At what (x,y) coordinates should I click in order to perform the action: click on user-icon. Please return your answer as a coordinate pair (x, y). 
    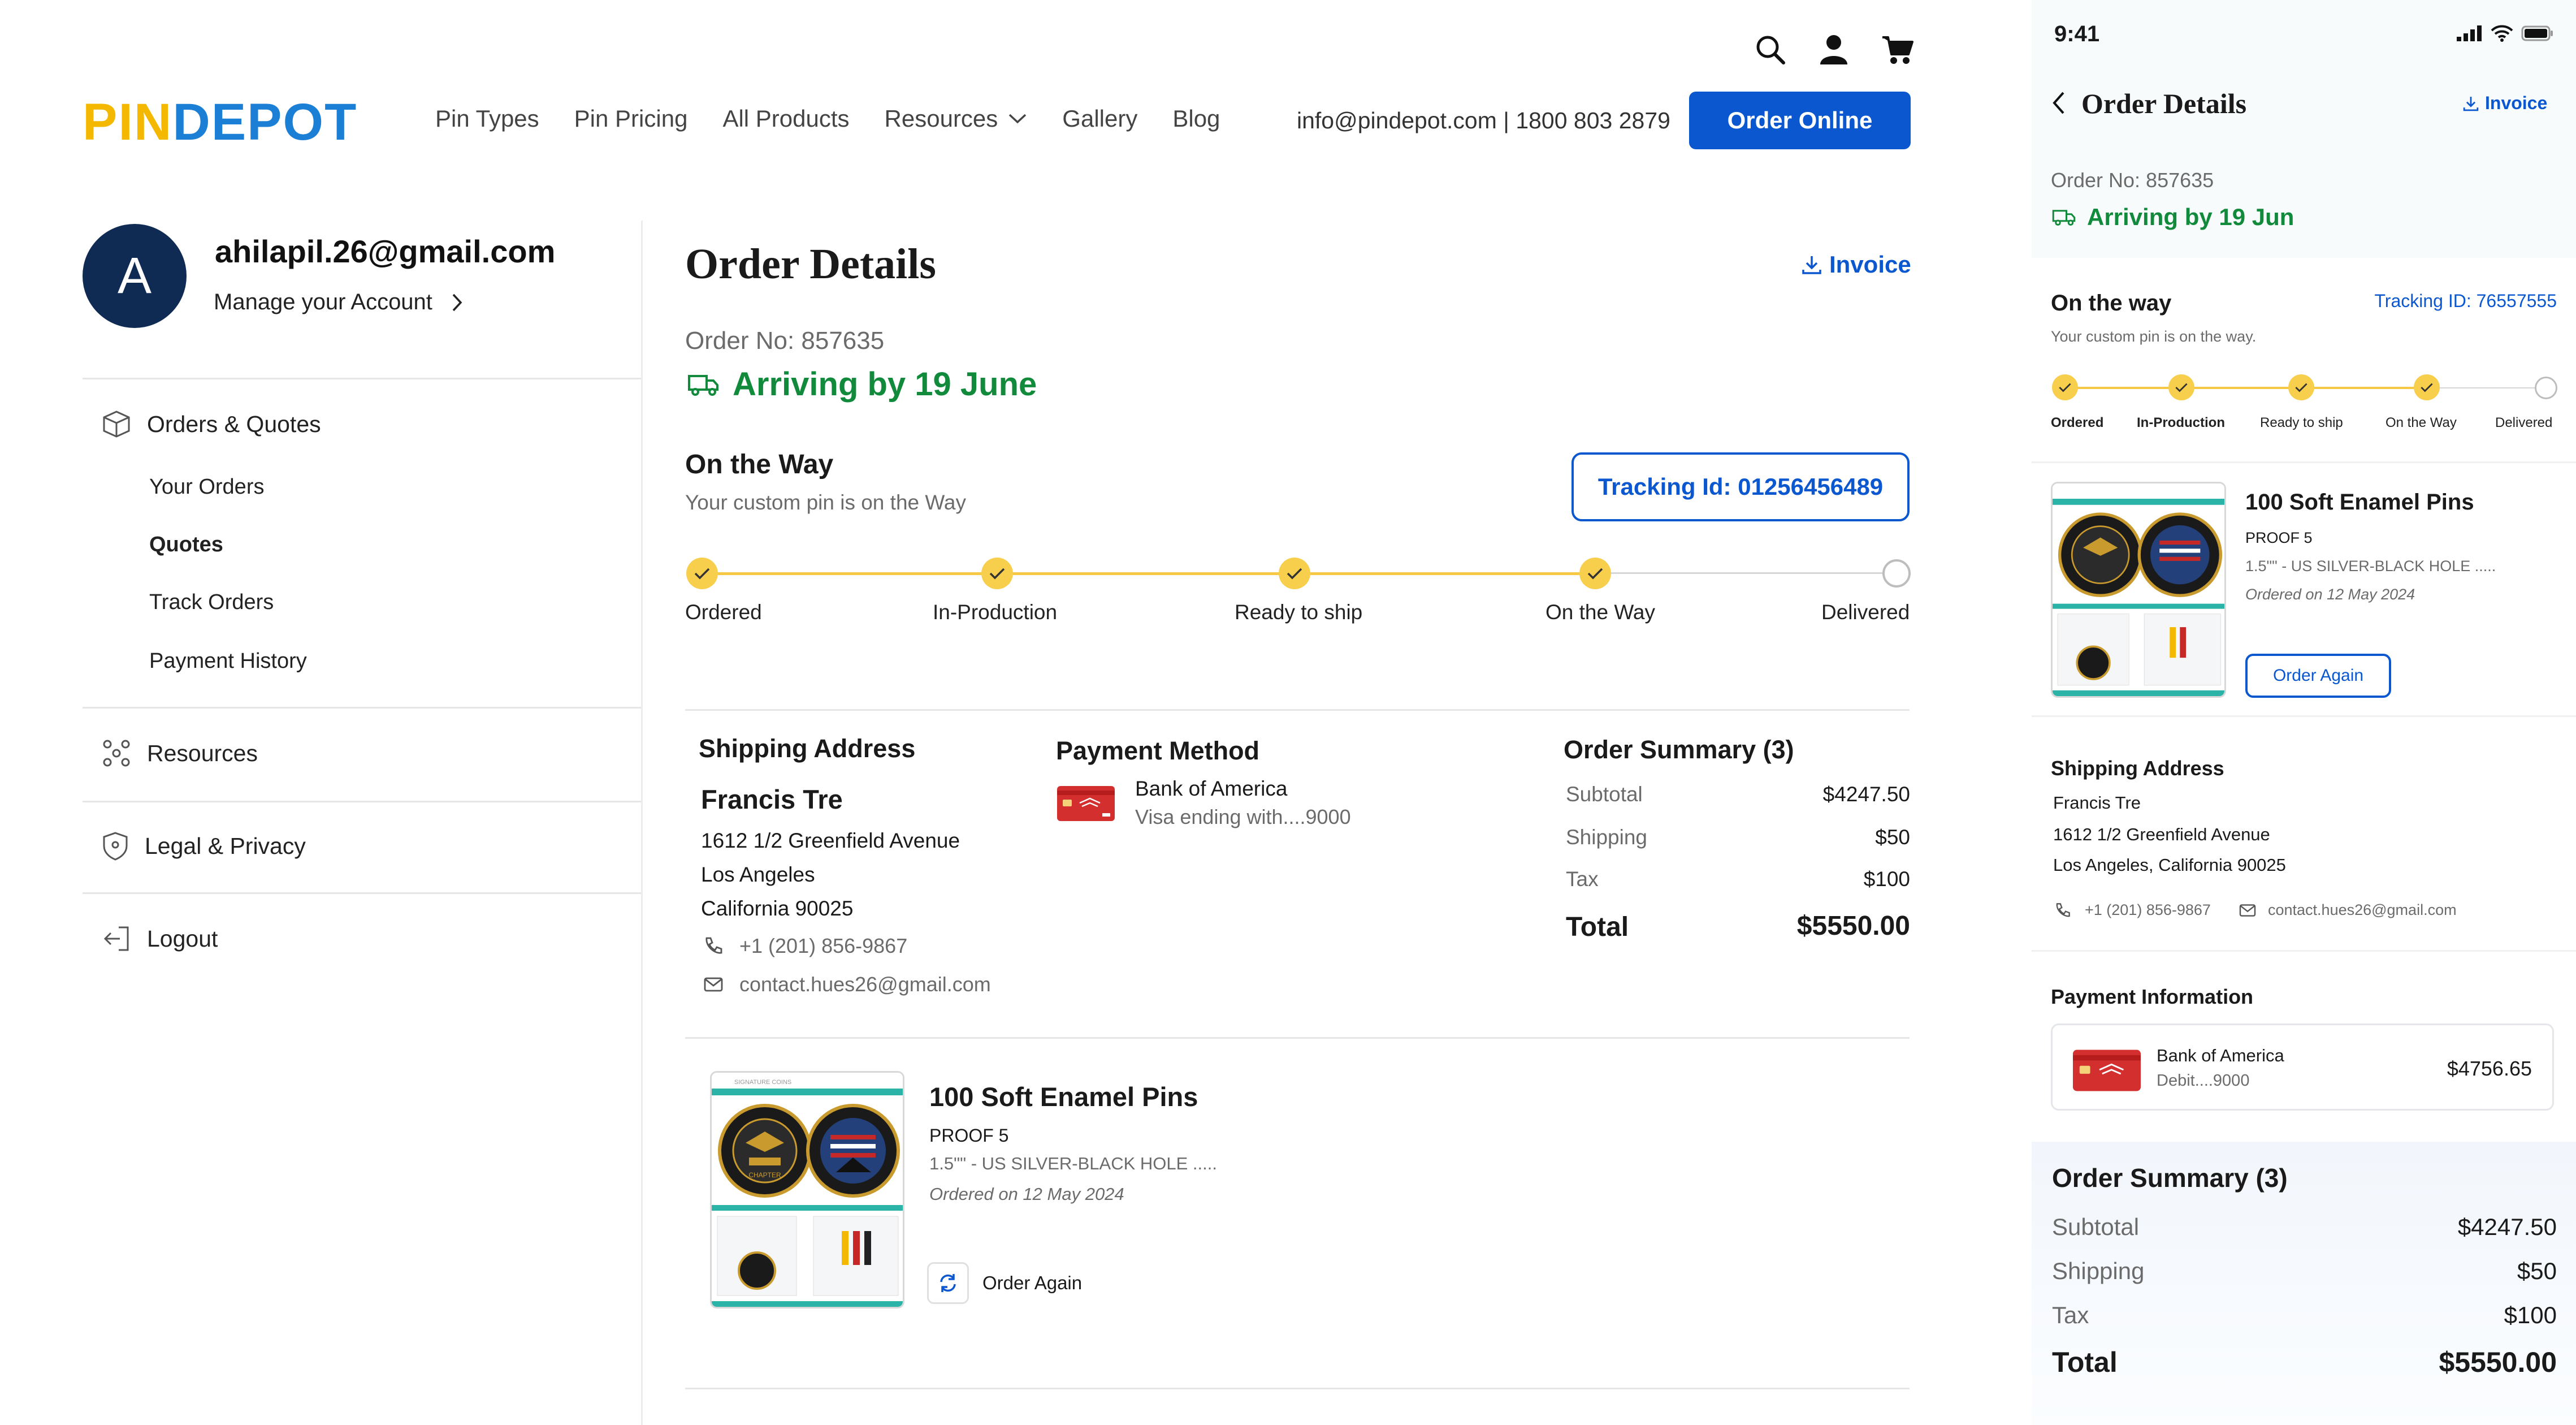
    Looking at the image, I should click on (1833, 50).